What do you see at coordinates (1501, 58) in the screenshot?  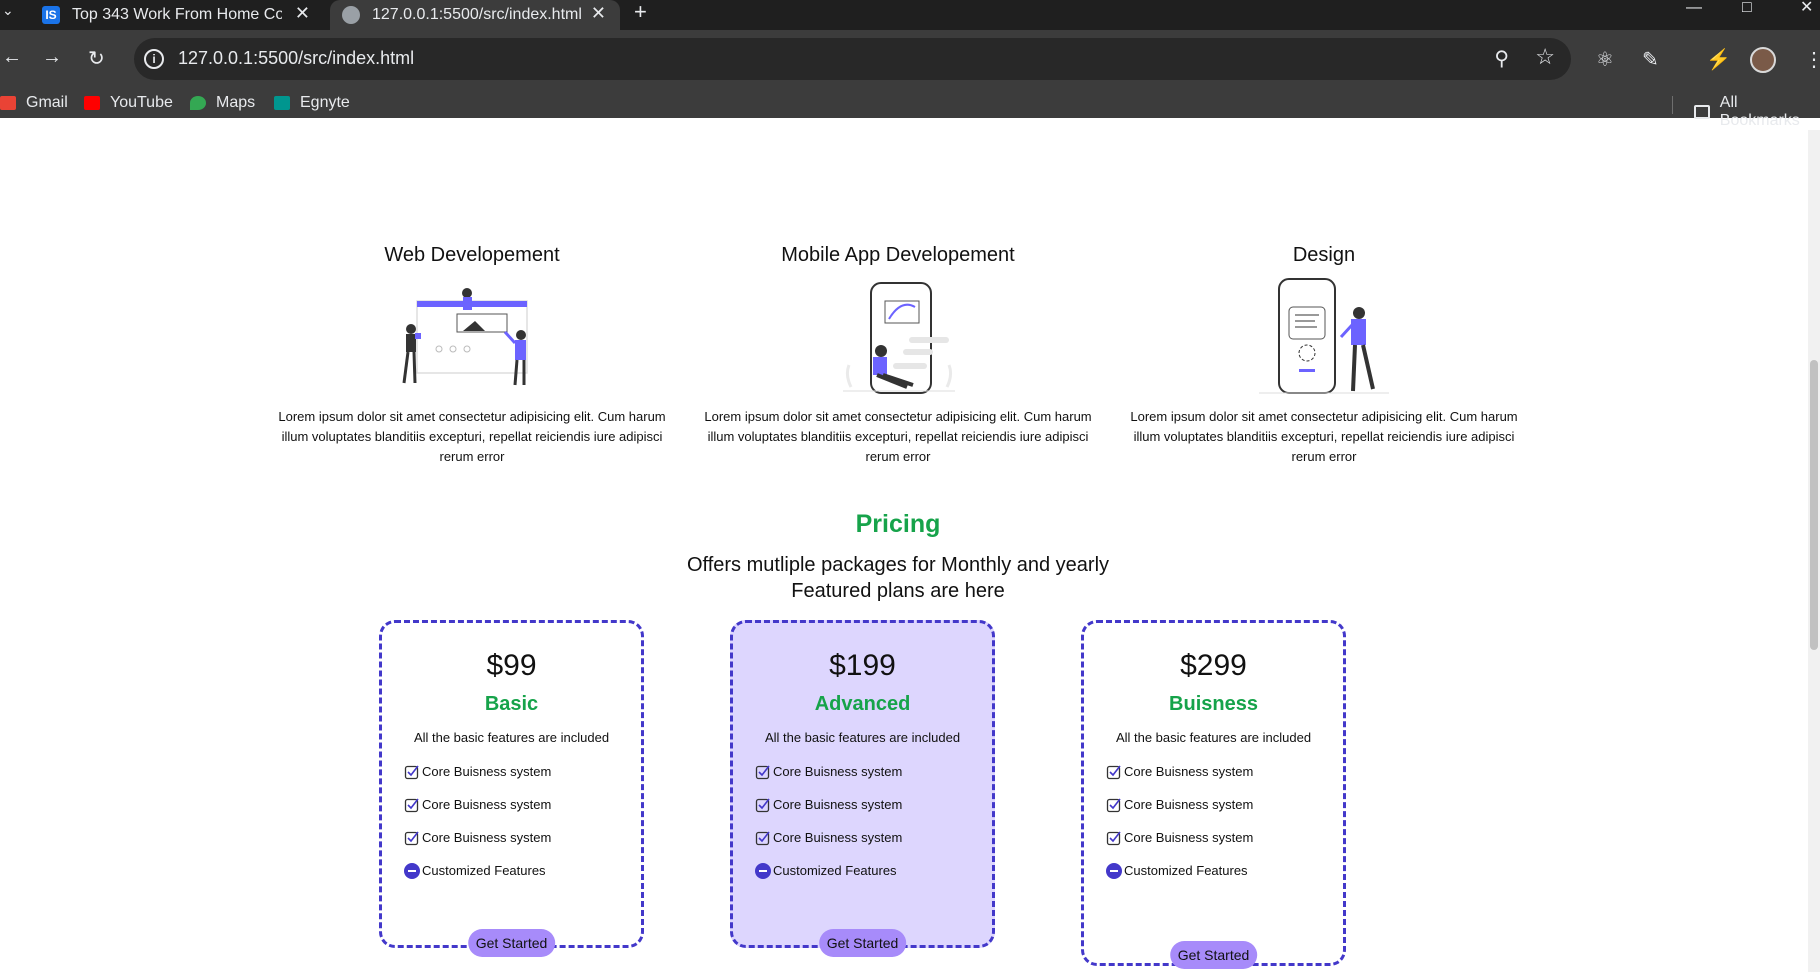 I see `zoom-icon: ⚲` at bounding box center [1501, 58].